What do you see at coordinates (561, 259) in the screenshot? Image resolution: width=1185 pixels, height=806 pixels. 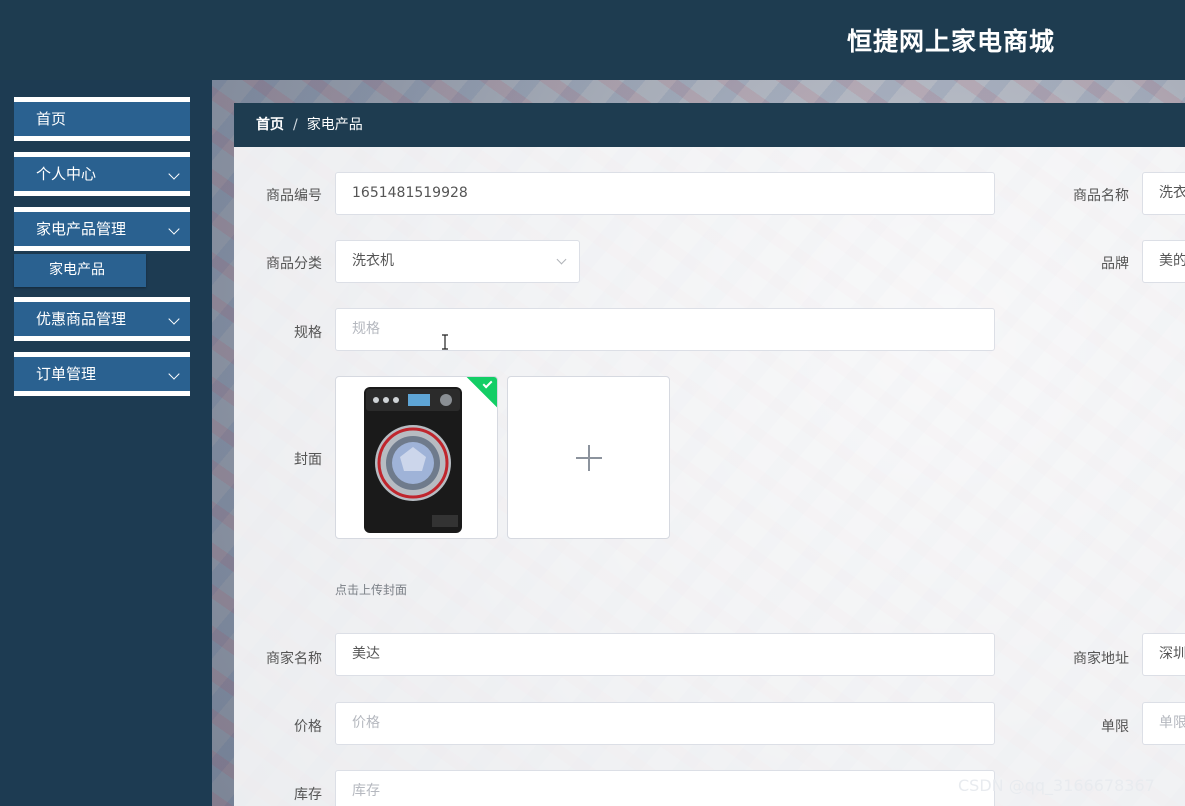 I see `select-arrow-icon` at bounding box center [561, 259].